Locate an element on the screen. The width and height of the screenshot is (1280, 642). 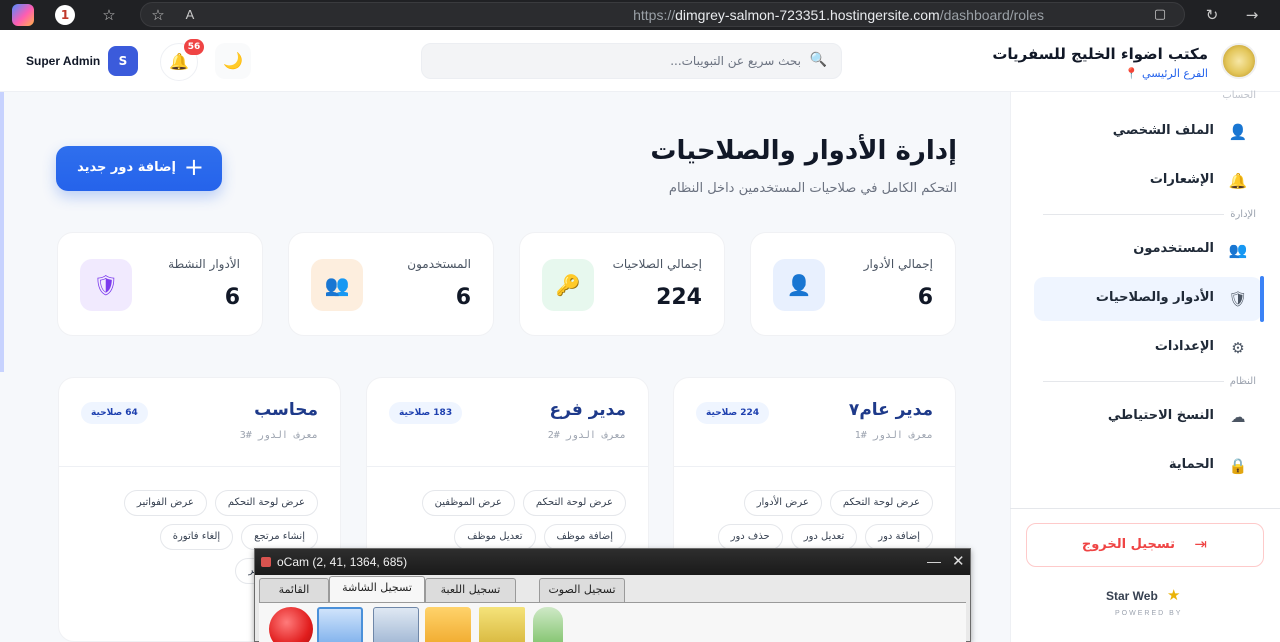
permissions-badge: 224 صلاحية is located at coordinates (733, 413).